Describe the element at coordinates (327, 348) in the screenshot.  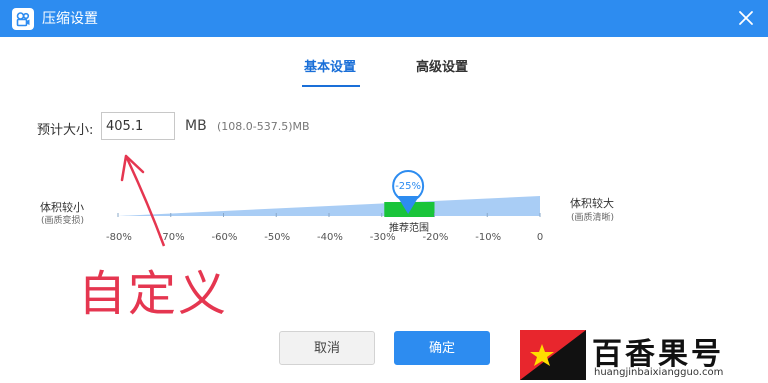
I see `cancel-button: 取消` at that location.